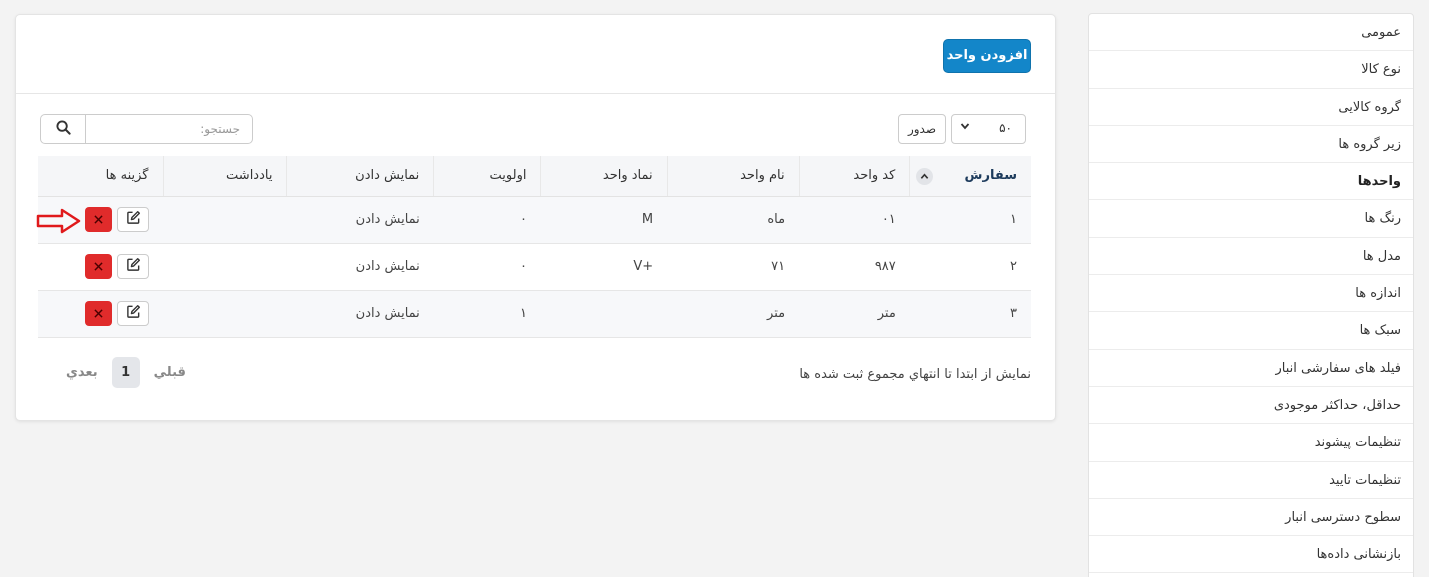  What do you see at coordinates (965, 127) in the screenshot?
I see `chevron-down-icon` at bounding box center [965, 127].